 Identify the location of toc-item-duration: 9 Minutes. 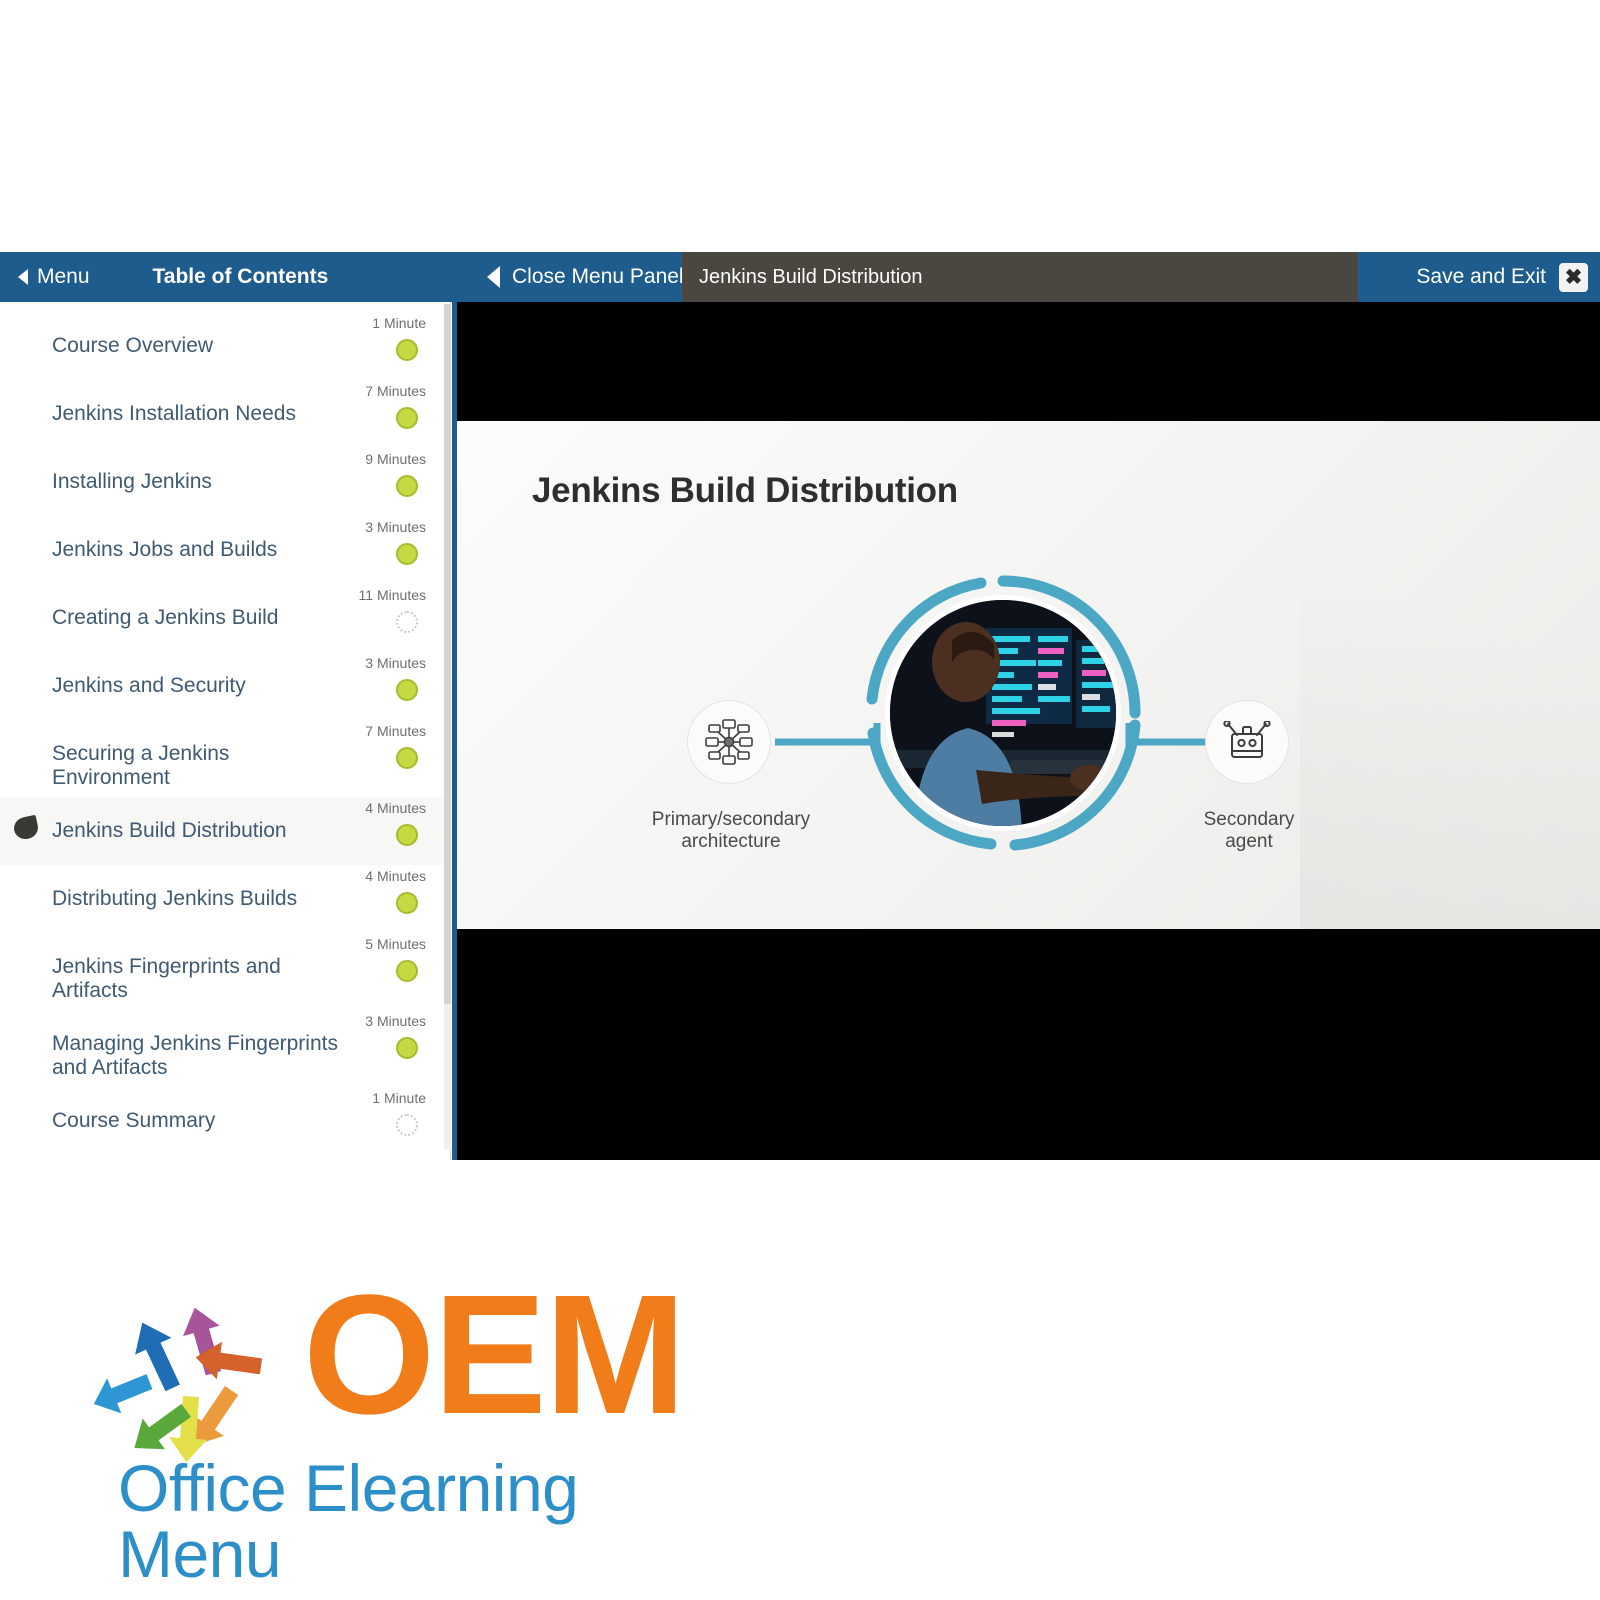
(395, 459).